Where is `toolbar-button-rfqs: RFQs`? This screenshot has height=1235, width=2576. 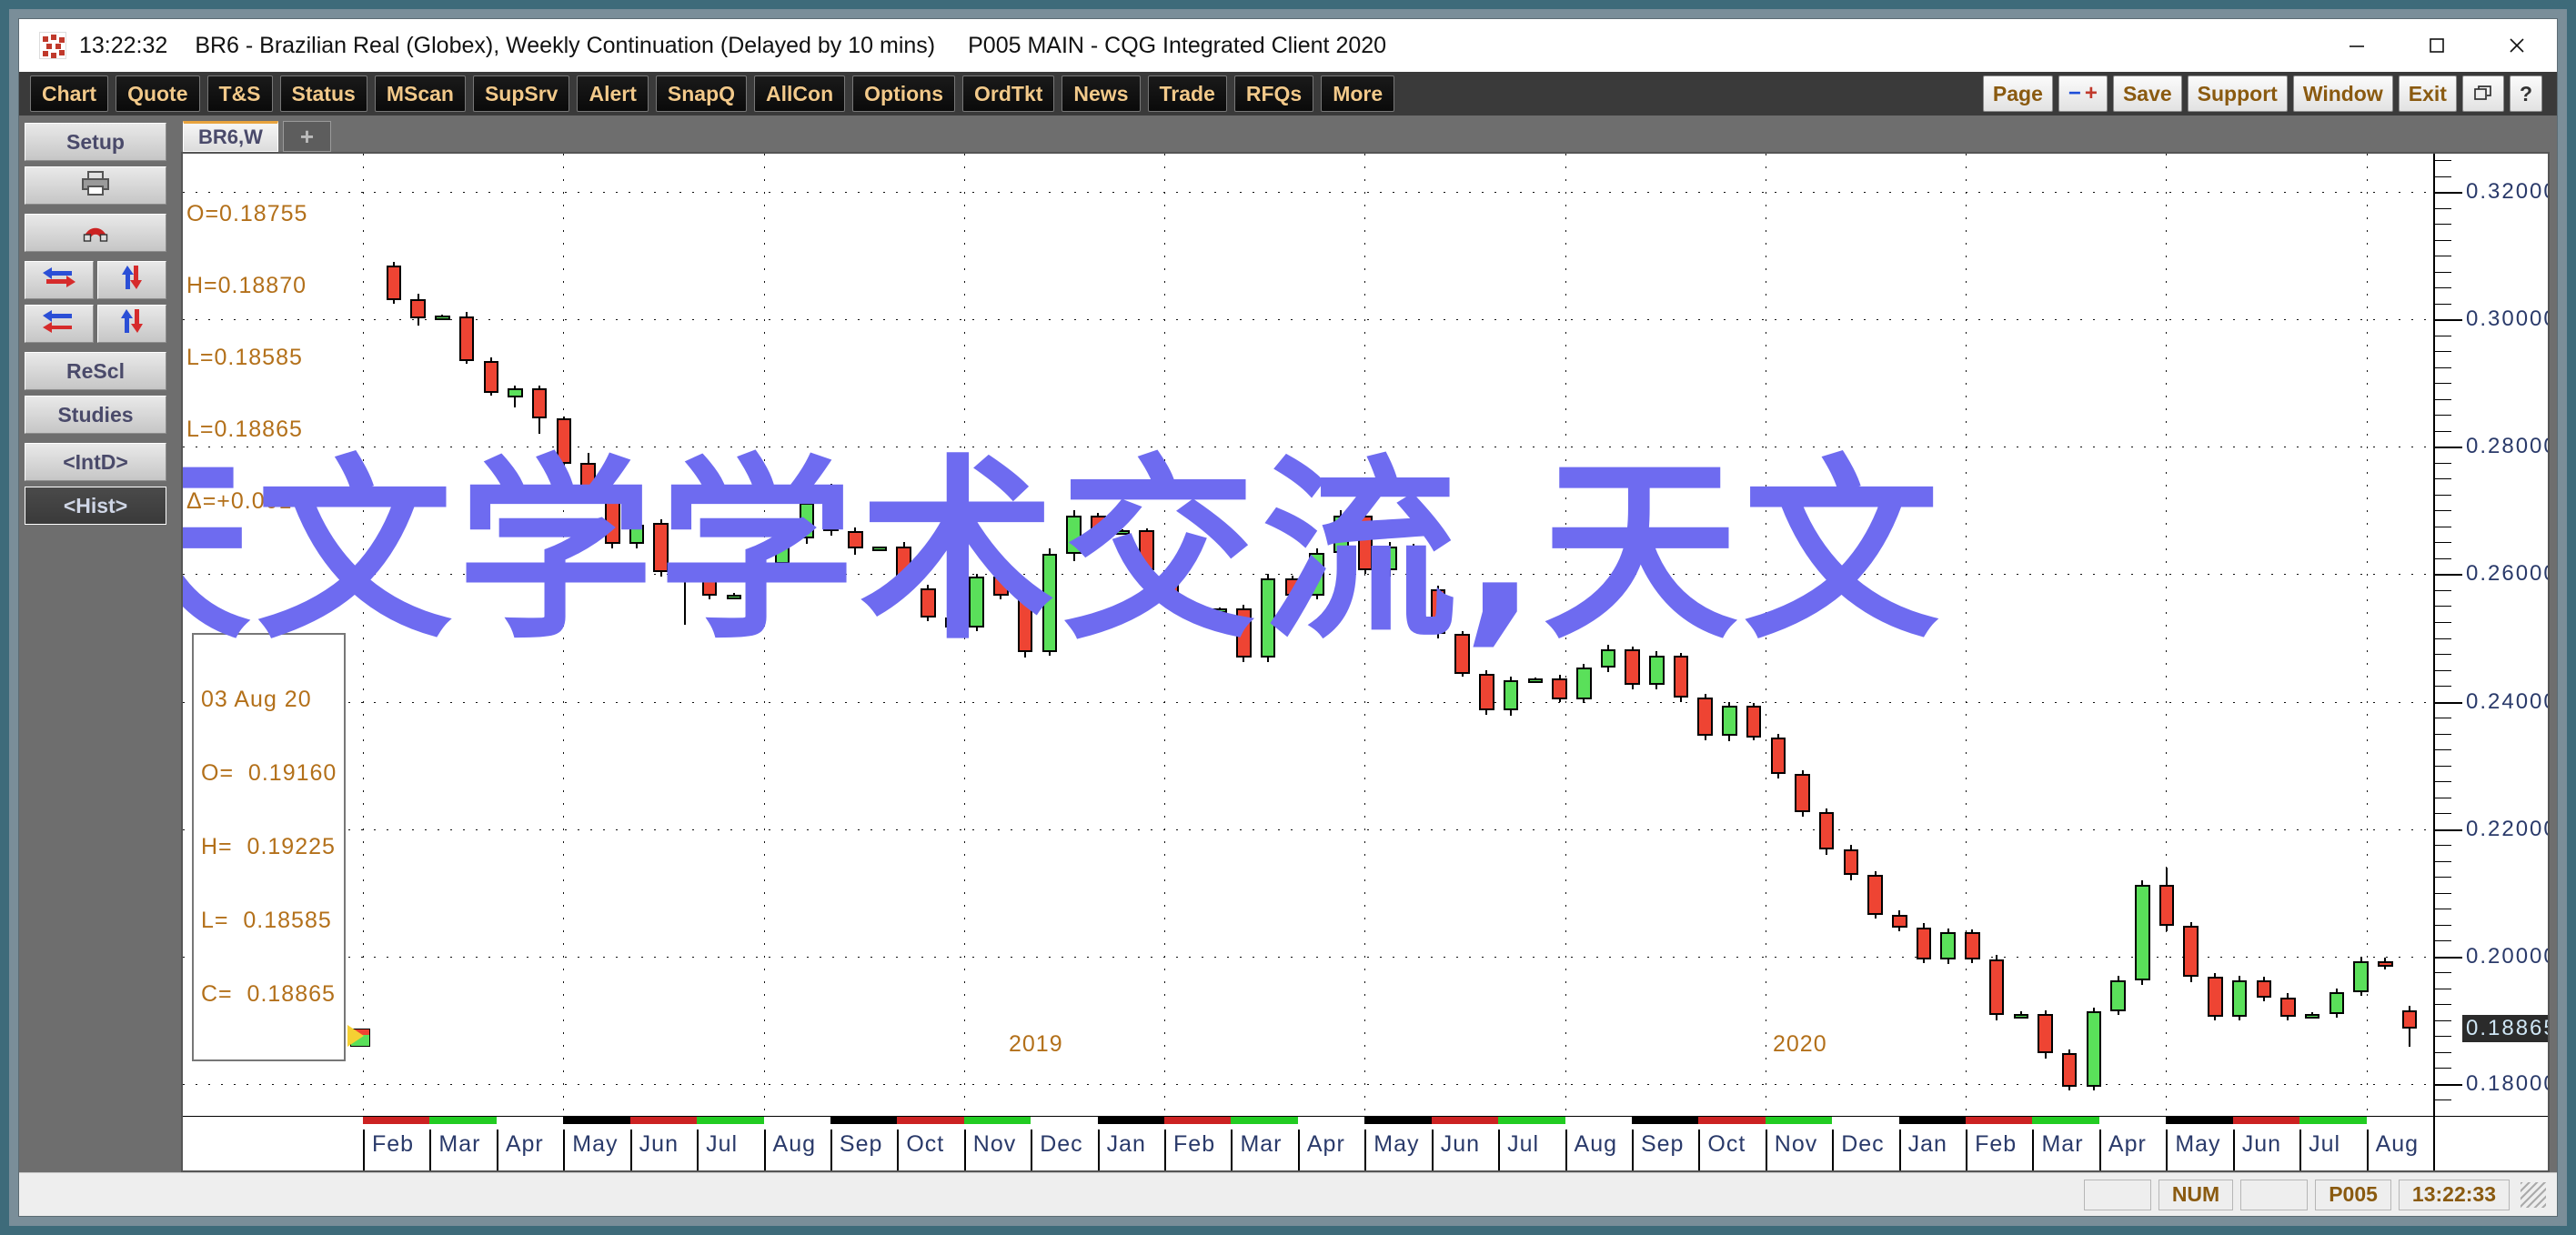
toolbar-button-rfqs: RFQs is located at coordinates (1273, 93).